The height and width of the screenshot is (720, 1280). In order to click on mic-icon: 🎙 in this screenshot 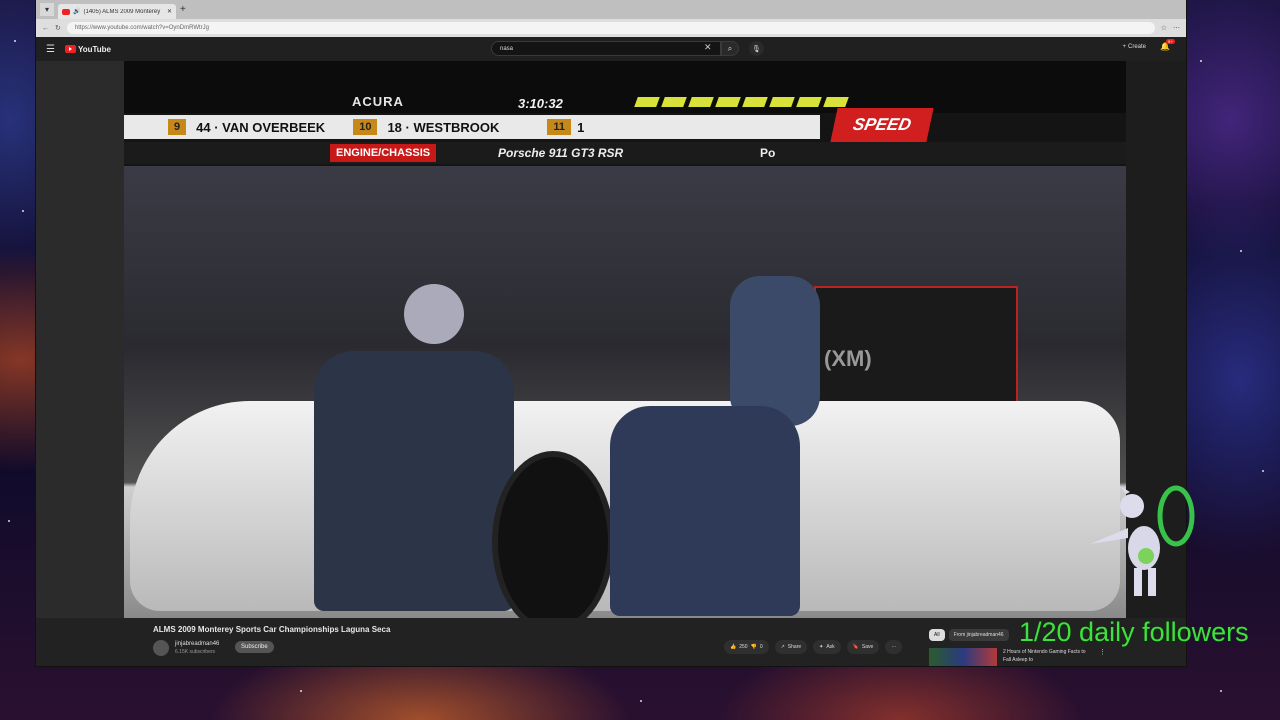, I will do `click(756, 49)`.